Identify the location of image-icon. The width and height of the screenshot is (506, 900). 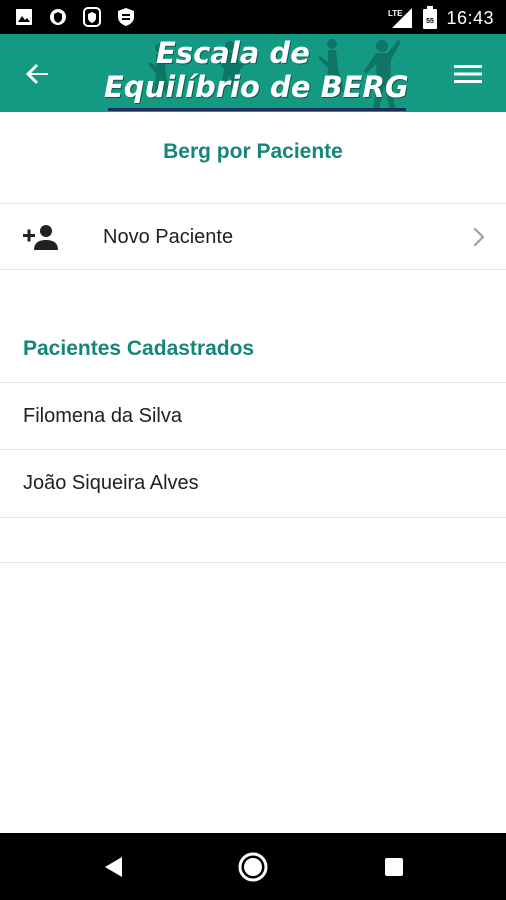
(24, 17).